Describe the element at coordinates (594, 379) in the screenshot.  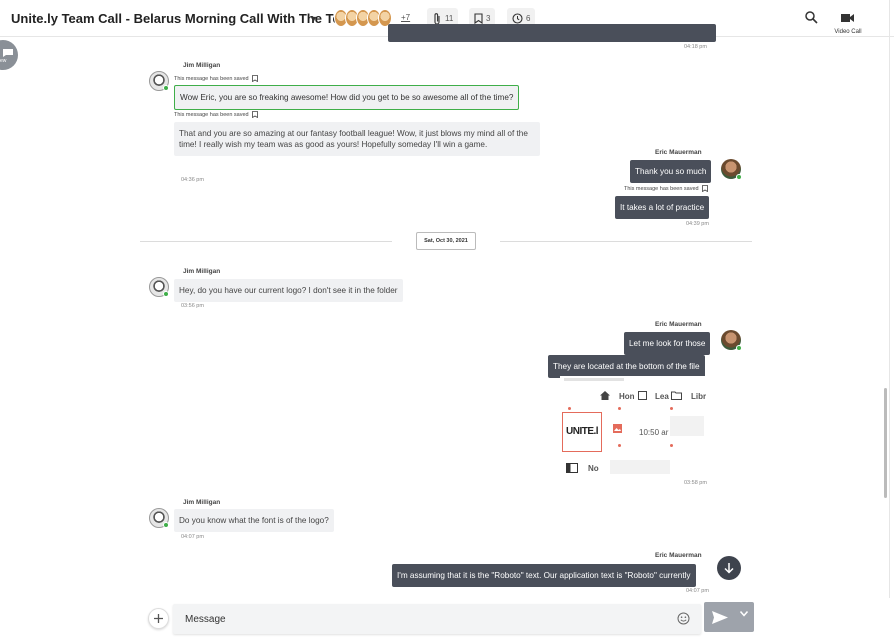
I see `thumb-bar` at that location.